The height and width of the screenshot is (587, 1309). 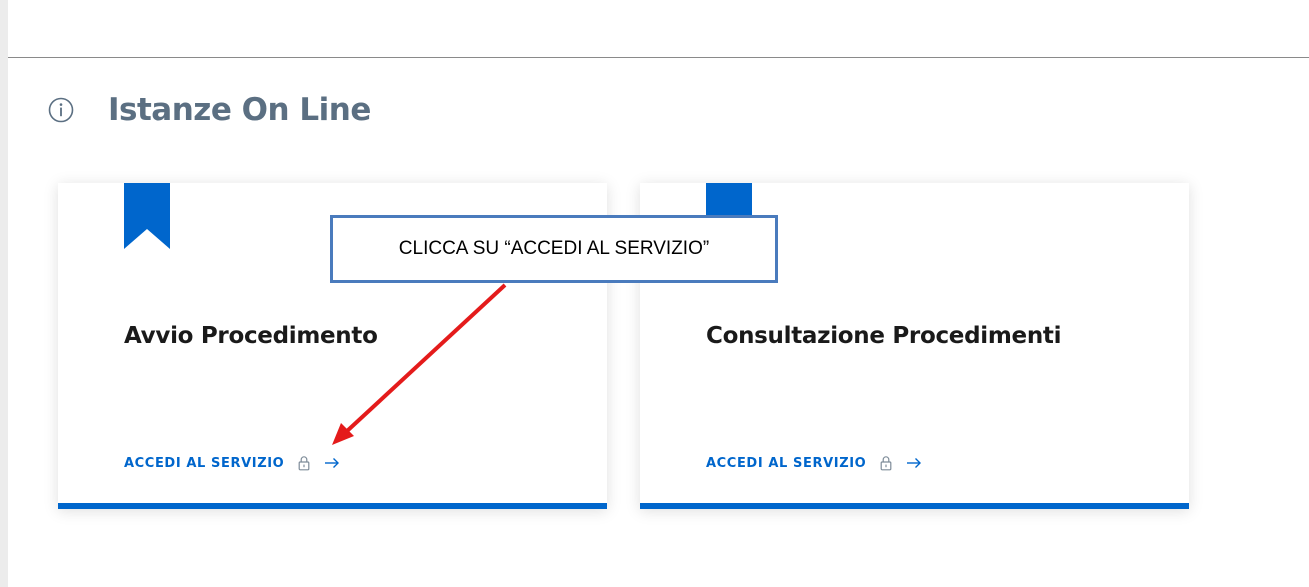 I want to click on card-title: Avvio Procedimento, so click(x=251, y=336).